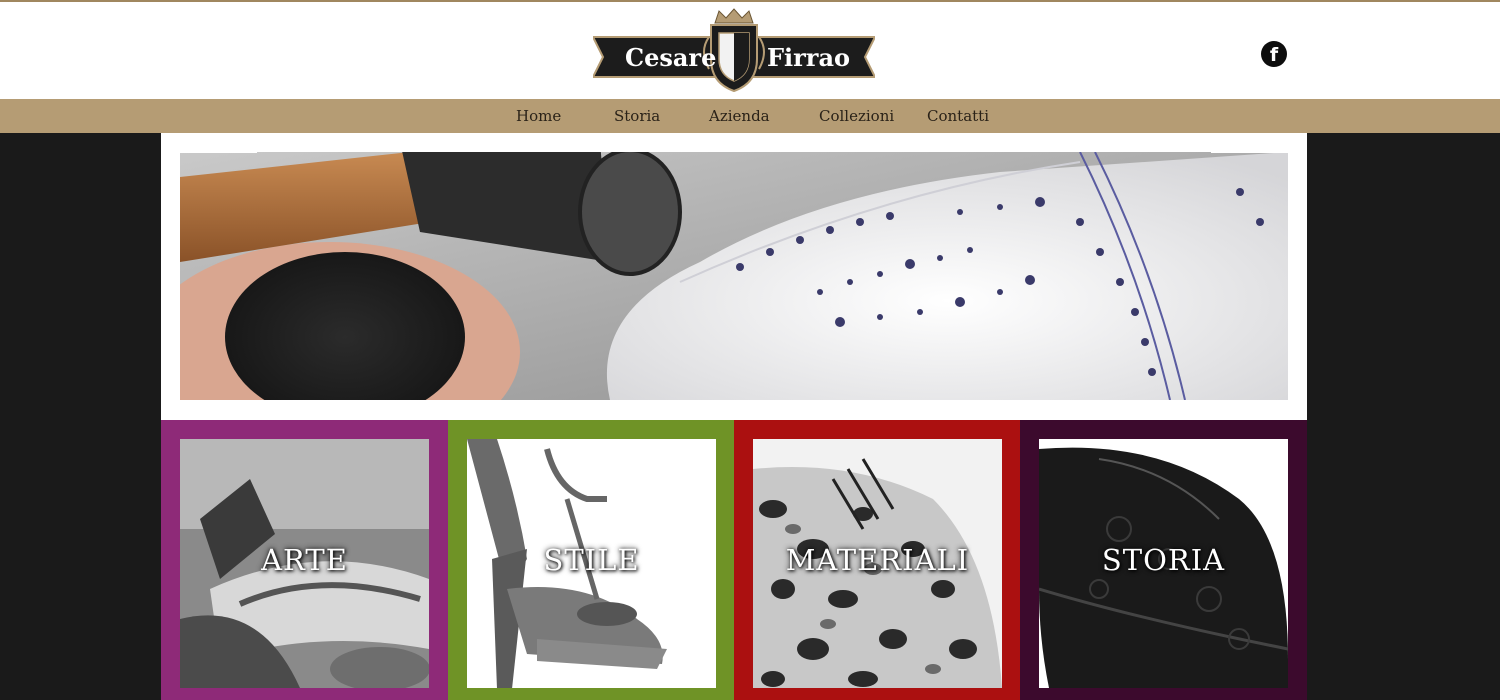 Image resolution: width=1500 pixels, height=700 pixels. Describe the element at coordinates (808, 57) in the screenshot. I see `brand-name-right: Firrao` at that location.